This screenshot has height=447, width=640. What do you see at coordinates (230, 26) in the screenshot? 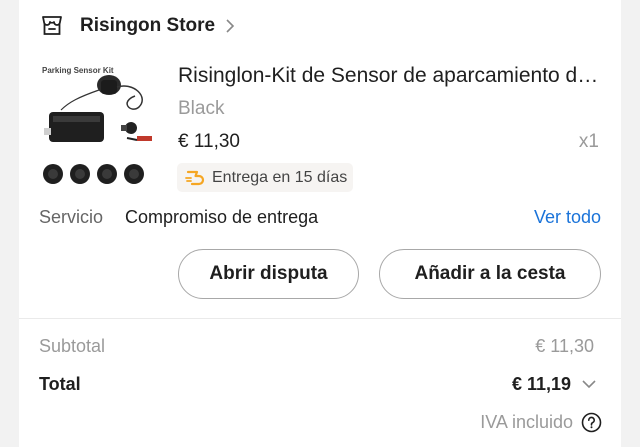
I see `chevron-right-icon` at bounding box center [230, 26].